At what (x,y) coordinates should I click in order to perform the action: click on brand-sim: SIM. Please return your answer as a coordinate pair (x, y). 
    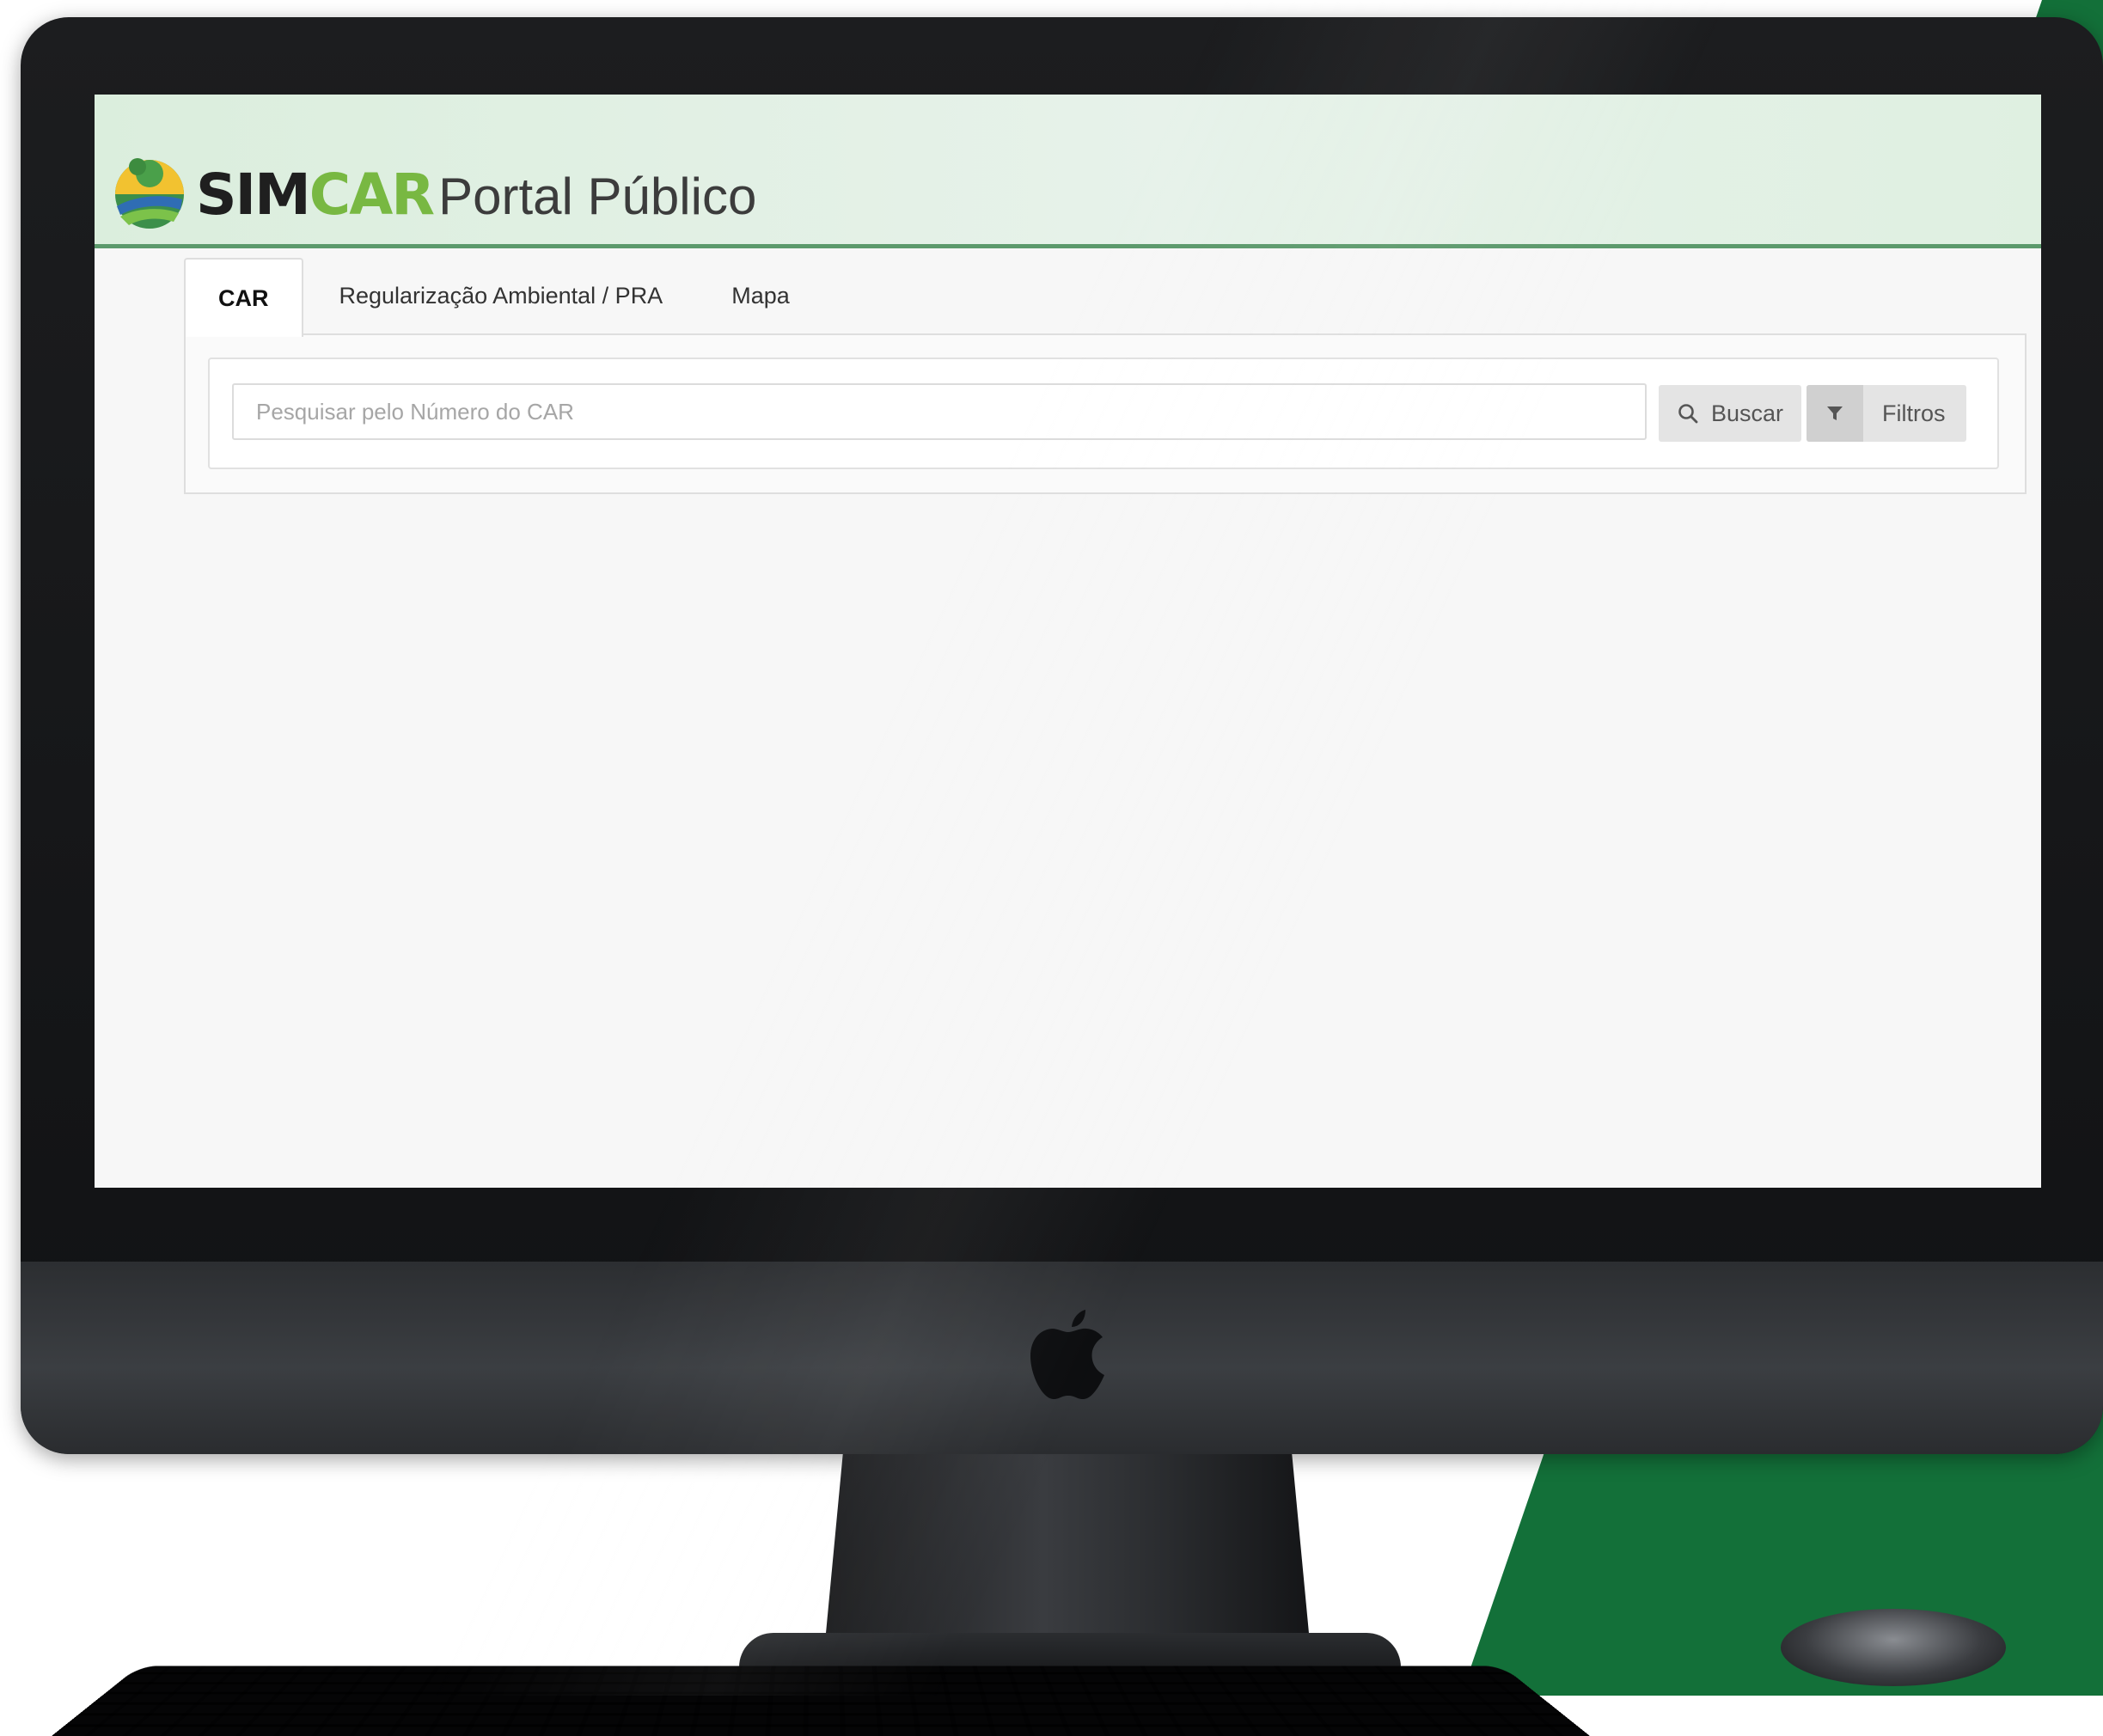
    Looking at the image, I should click on (253, 195).